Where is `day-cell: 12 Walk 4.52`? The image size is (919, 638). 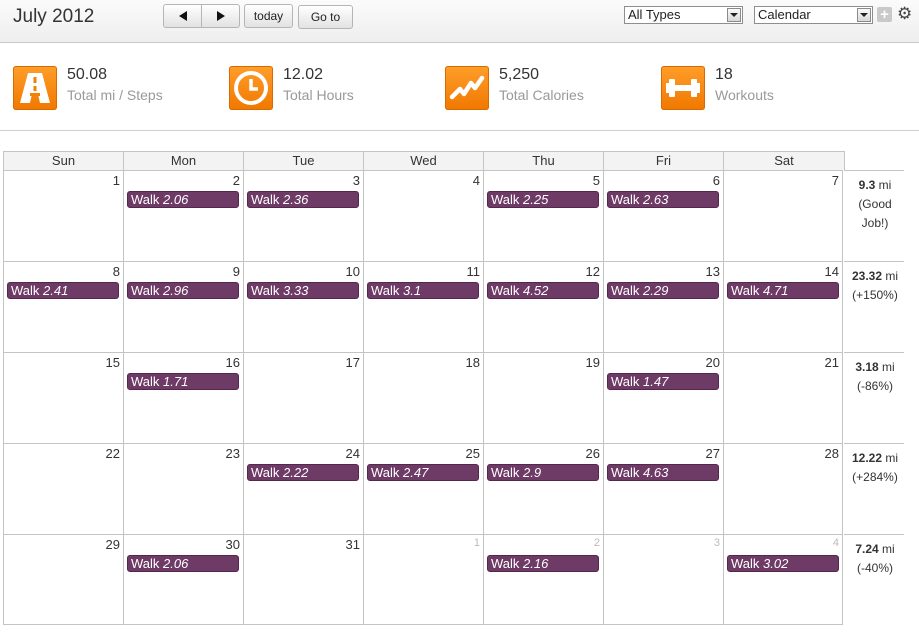 day-cell: 12 Walk 4.52 is located at coordinates (543, 306).